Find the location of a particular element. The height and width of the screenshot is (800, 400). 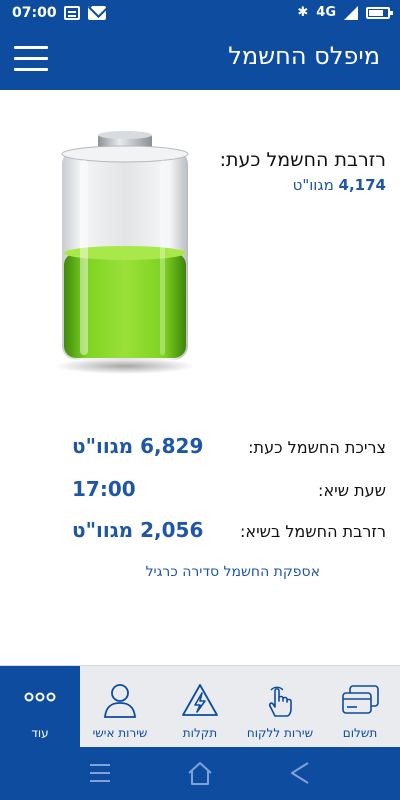

info-label: רזרבת החשמל בשיא: is located at coordinates (313, 531).